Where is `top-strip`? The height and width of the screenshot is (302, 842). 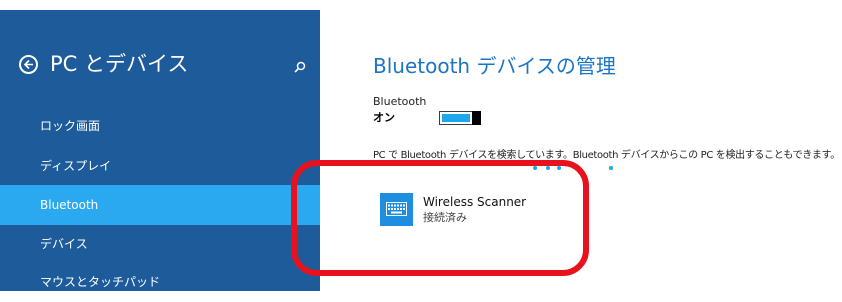 top-strip is located at coordinates (160, 5).